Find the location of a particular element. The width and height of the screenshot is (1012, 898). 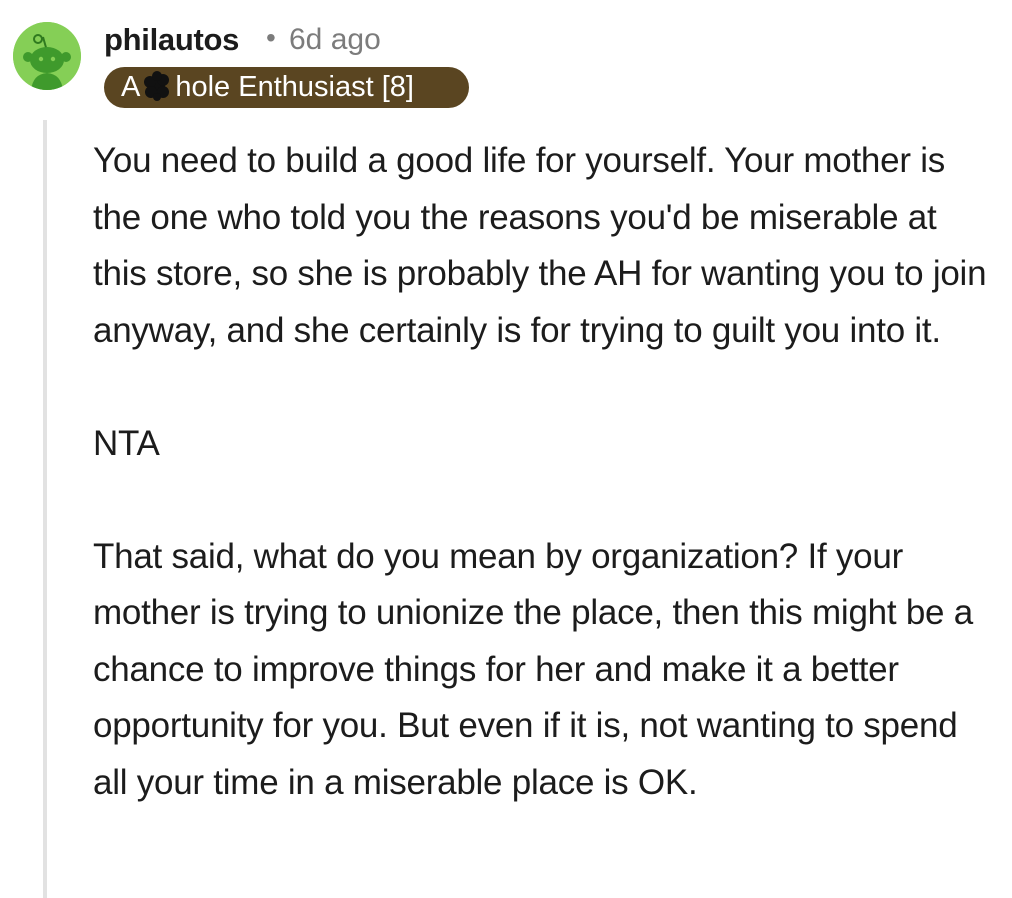

comment-timestamp: 6d ago is located at coordinates (335, 40).